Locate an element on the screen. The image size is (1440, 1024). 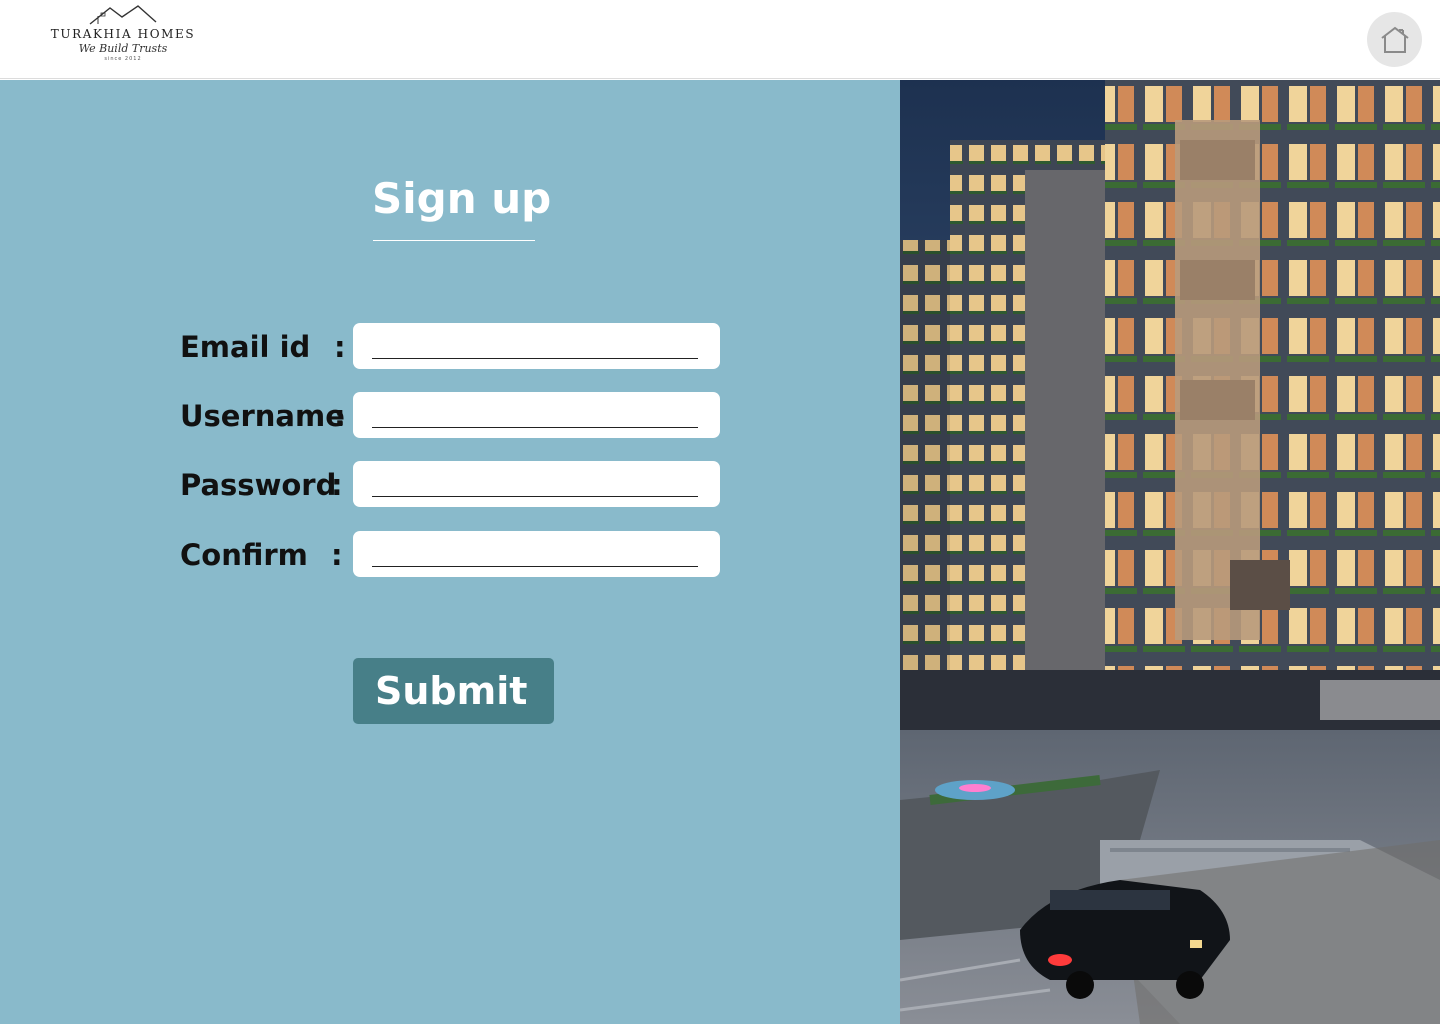
confirm-colon: : is located at coordinates (337, 555).